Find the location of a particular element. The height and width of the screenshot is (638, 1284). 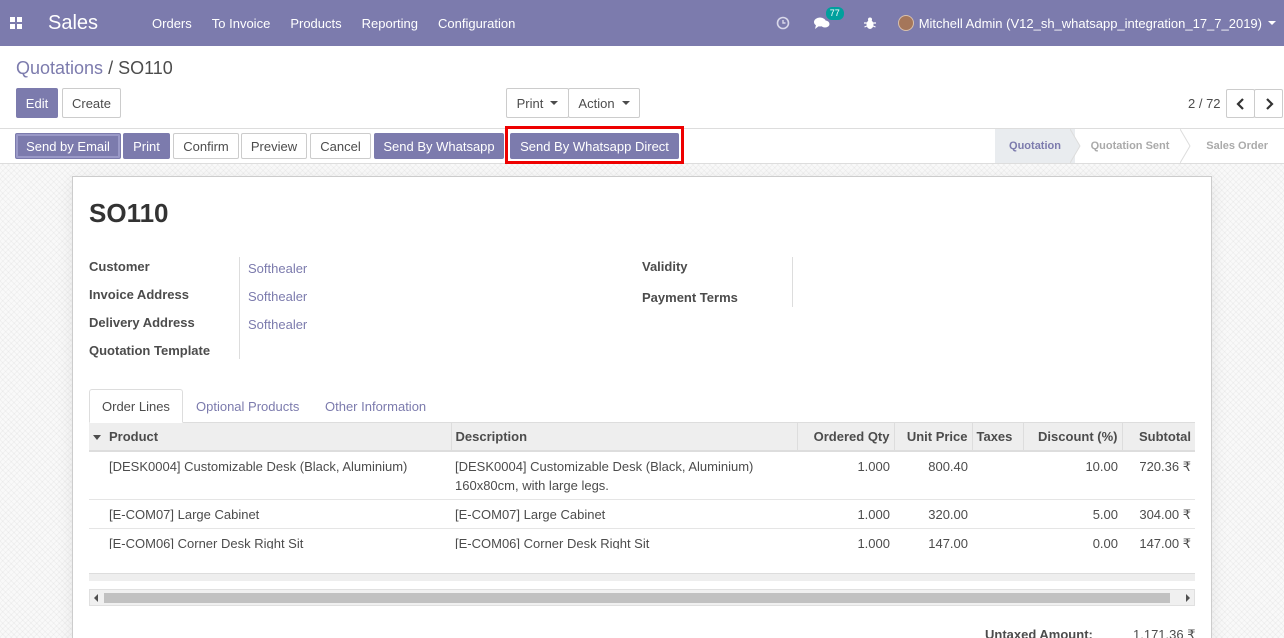

print-button: Print is located at coordinates (146, 146).